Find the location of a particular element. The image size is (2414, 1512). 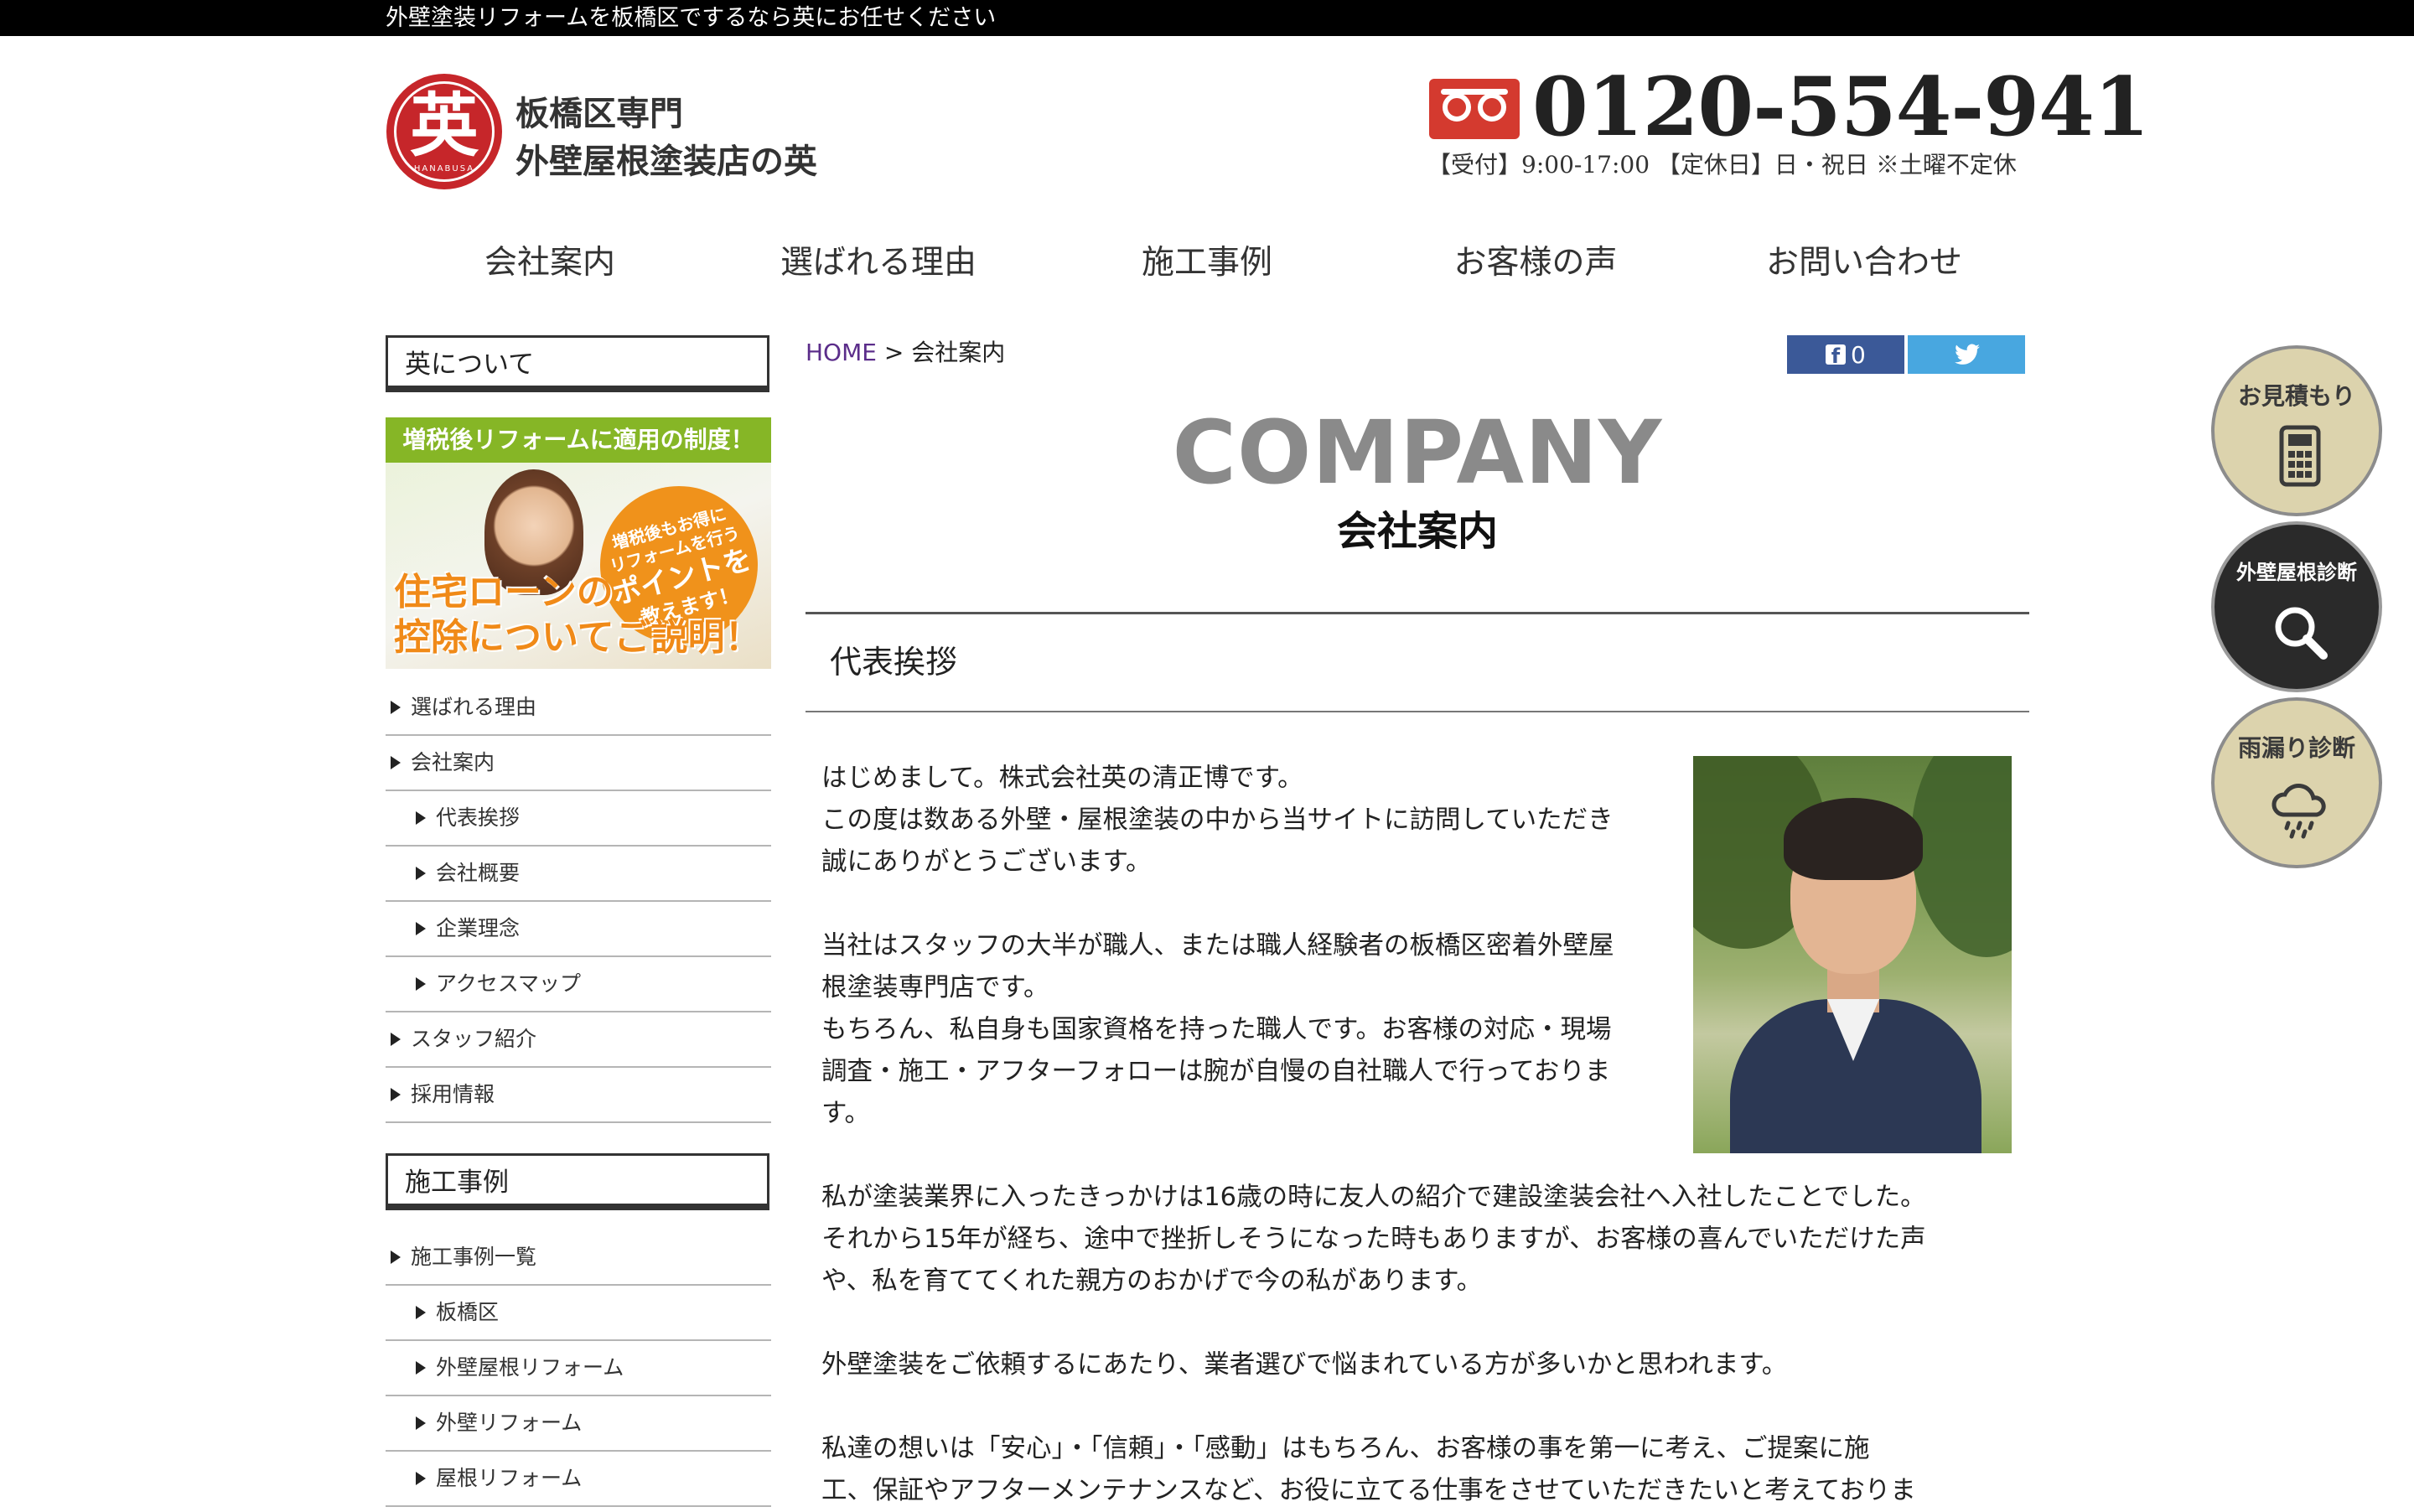

nav-cases: 施工事例 is located at coordinates (1207, 263).